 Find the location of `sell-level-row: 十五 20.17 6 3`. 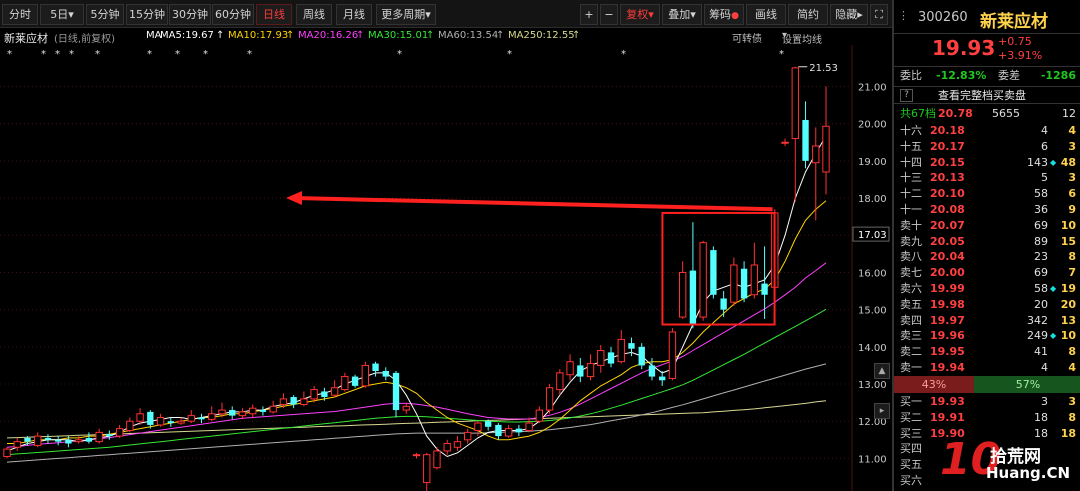

sell-level-row: 十五 20.17 6 3 is located at coordinates (987, 147).